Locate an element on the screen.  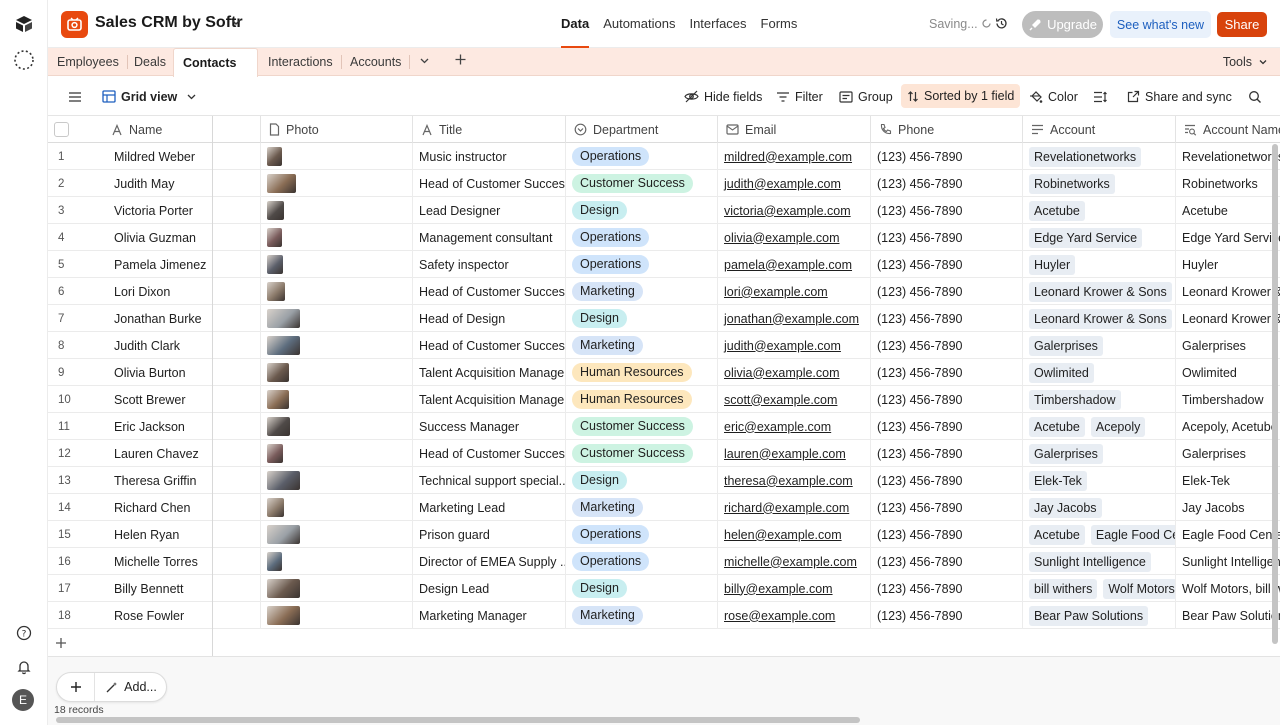
nav-data: Data is located at coordinates (575, 24).